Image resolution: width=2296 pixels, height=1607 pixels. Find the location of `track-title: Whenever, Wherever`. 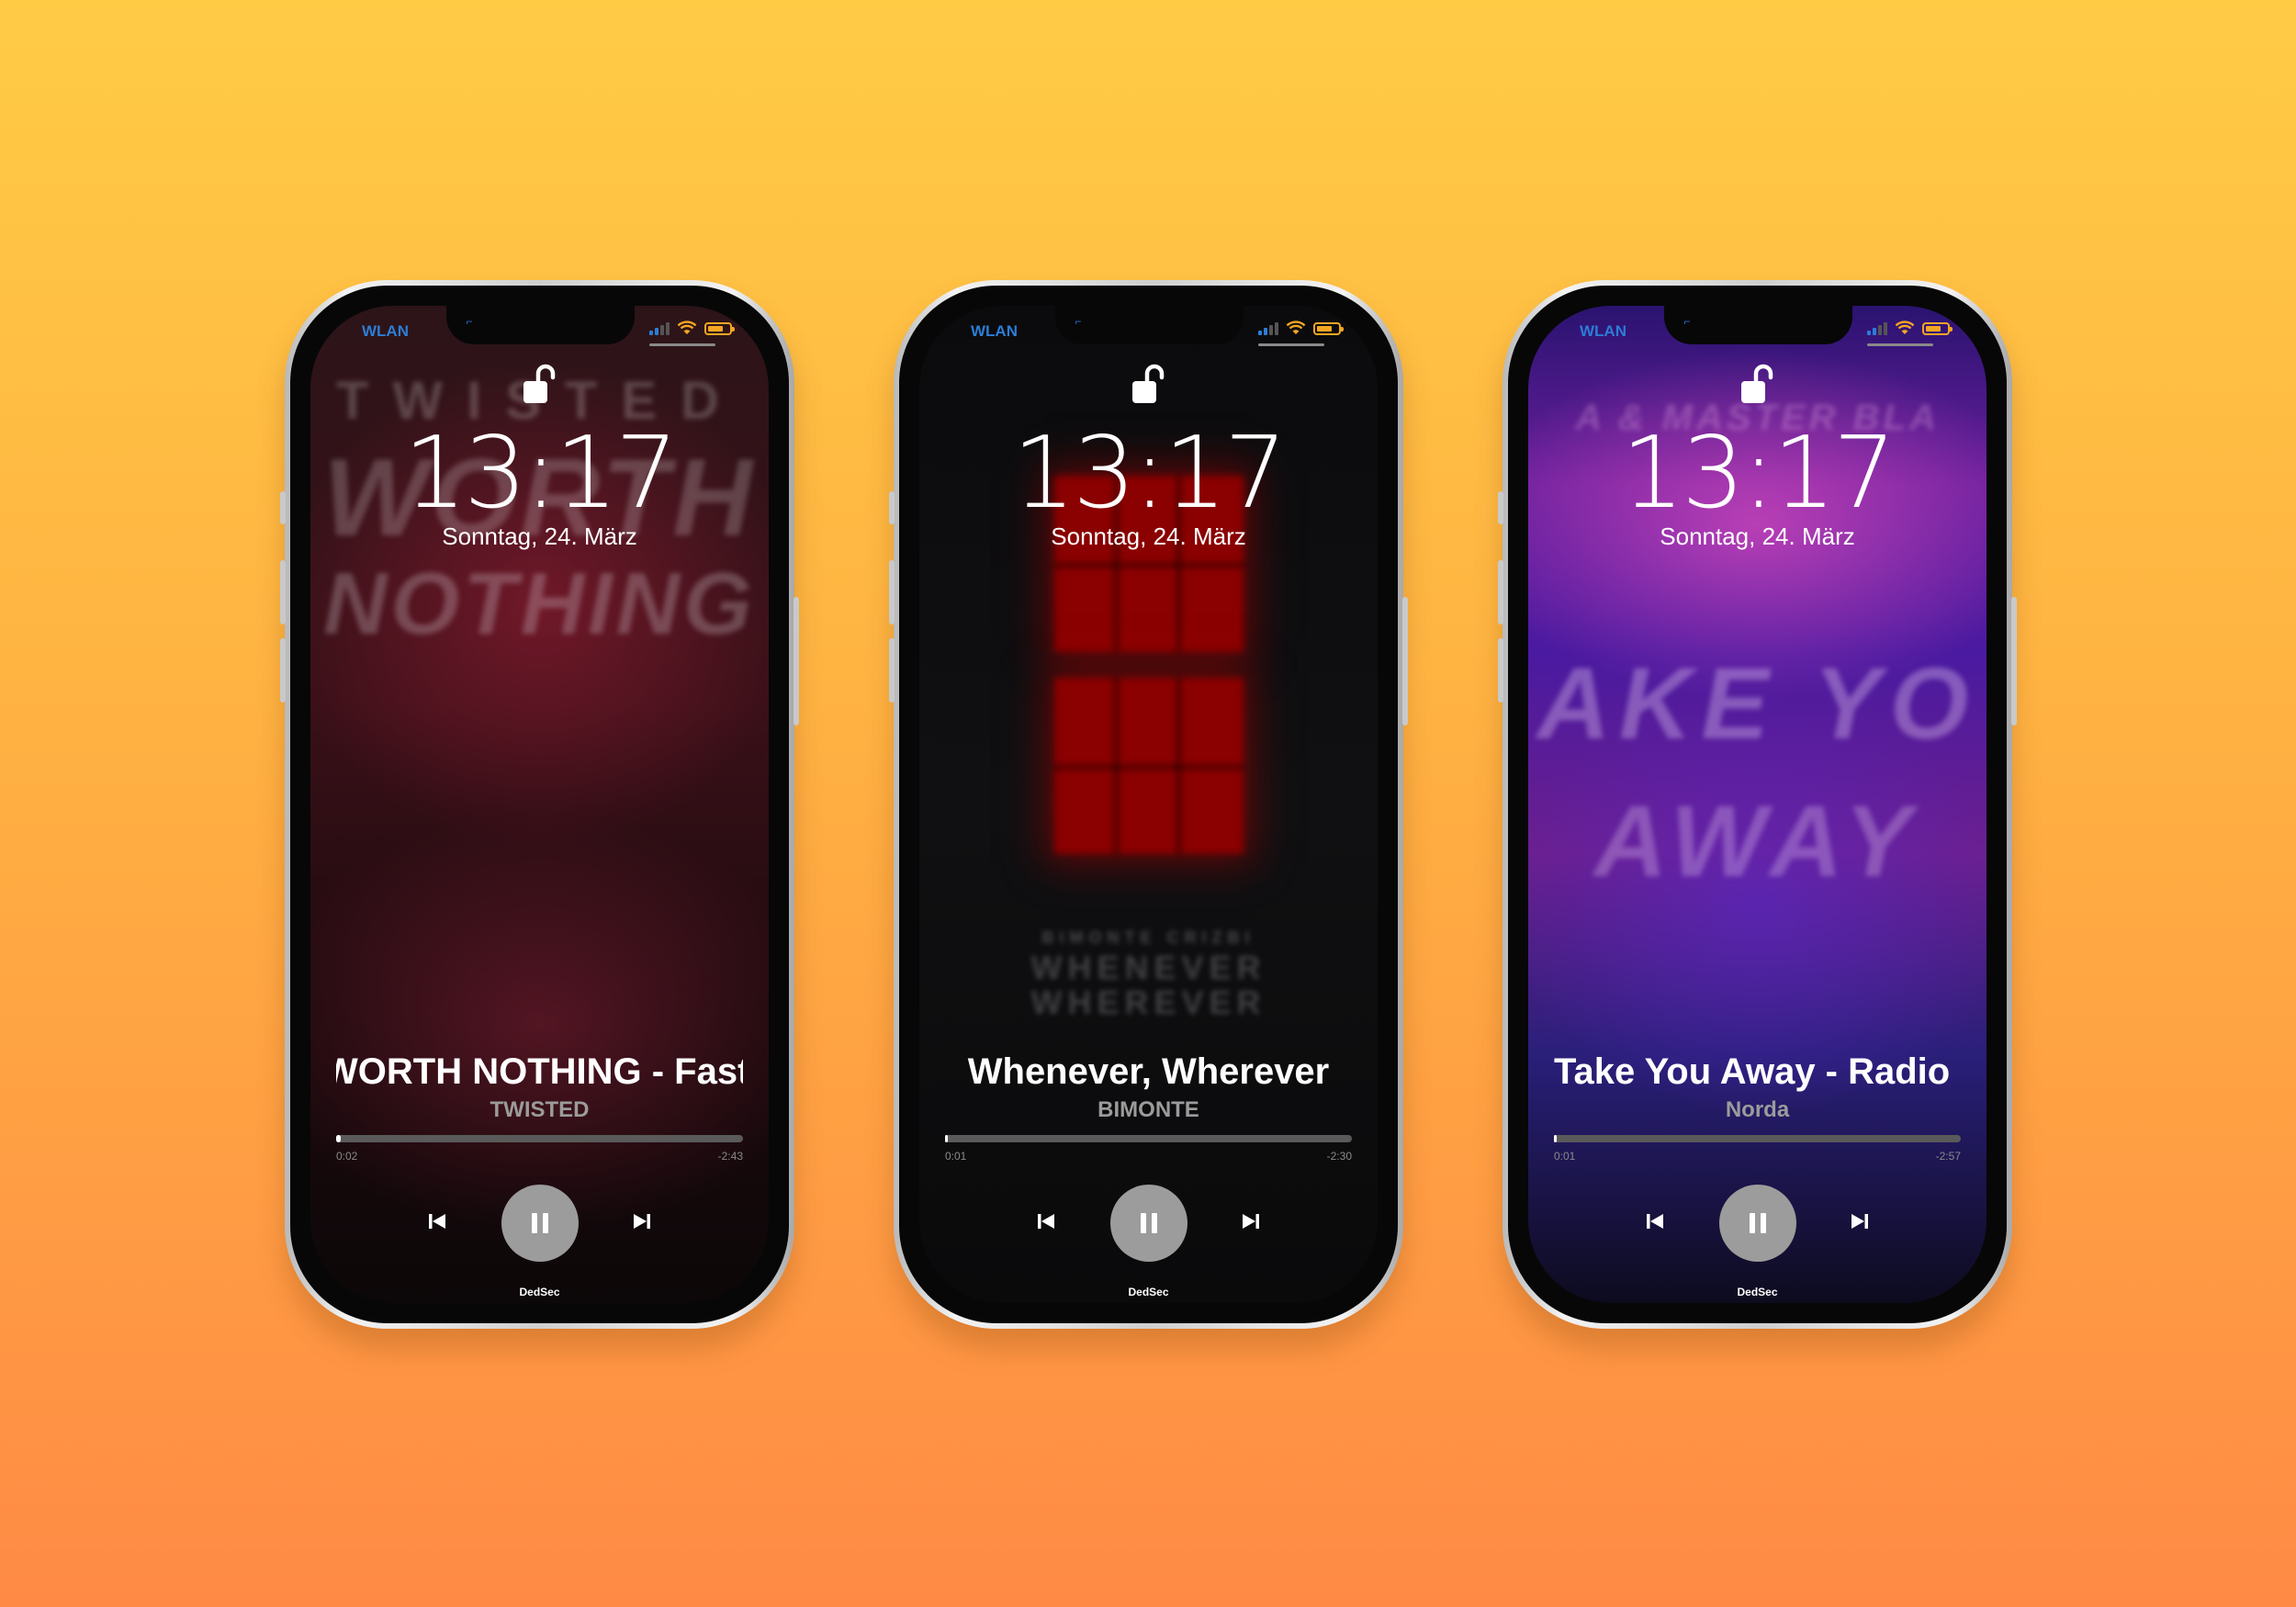

track-title: Whenever, Wherever is located at coordinates (1148, 1071).